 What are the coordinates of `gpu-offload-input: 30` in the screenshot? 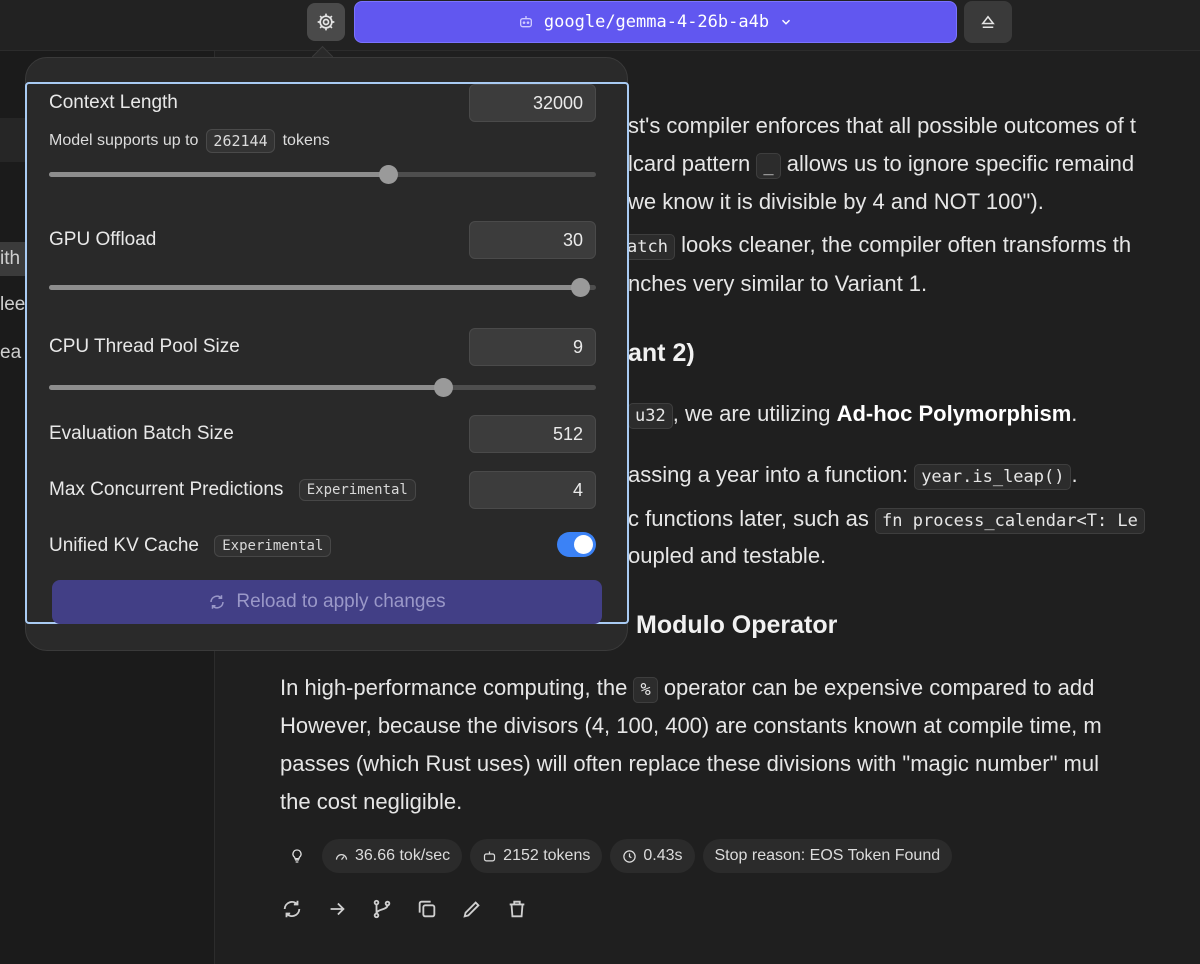 It's located at (532, 240).